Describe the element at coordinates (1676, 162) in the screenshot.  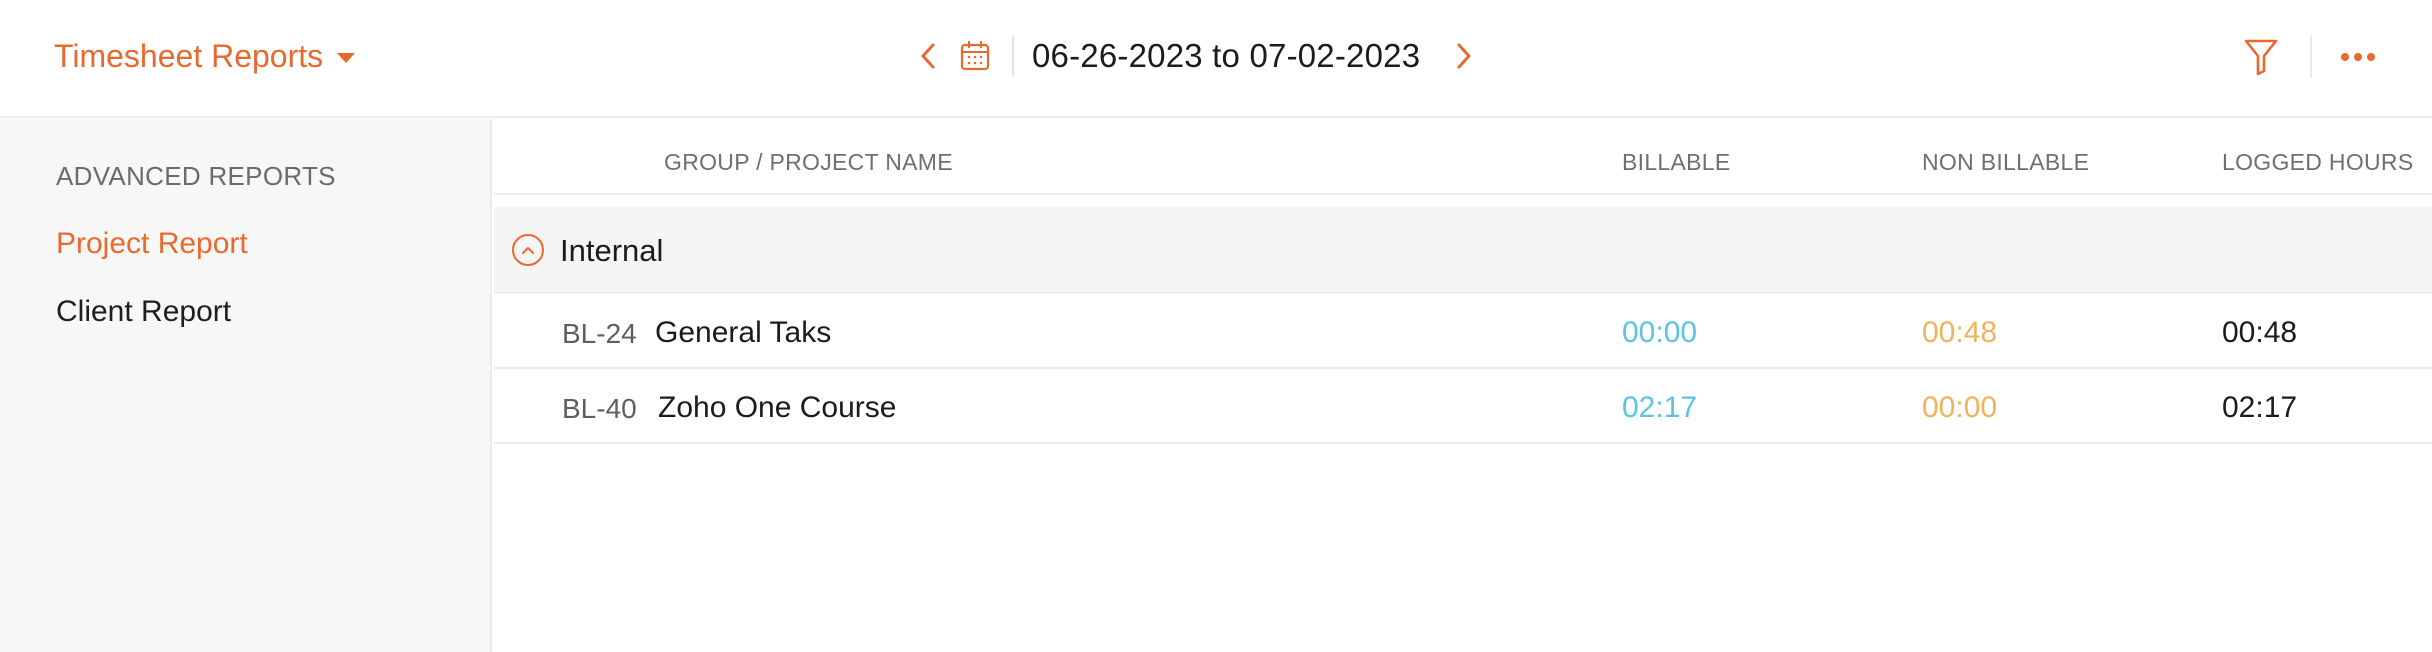
I see `column-header-billable: BILLABLE` at that location.